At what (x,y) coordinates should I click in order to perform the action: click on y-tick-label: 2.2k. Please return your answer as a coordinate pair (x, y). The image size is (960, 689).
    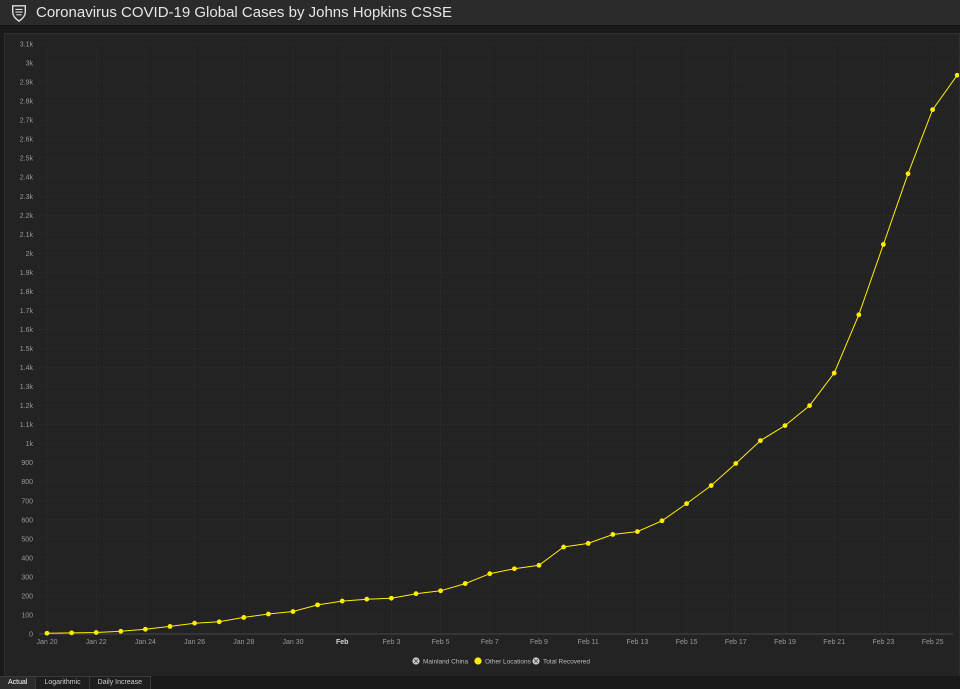
    Looking at the image, I should click on (27, 216).